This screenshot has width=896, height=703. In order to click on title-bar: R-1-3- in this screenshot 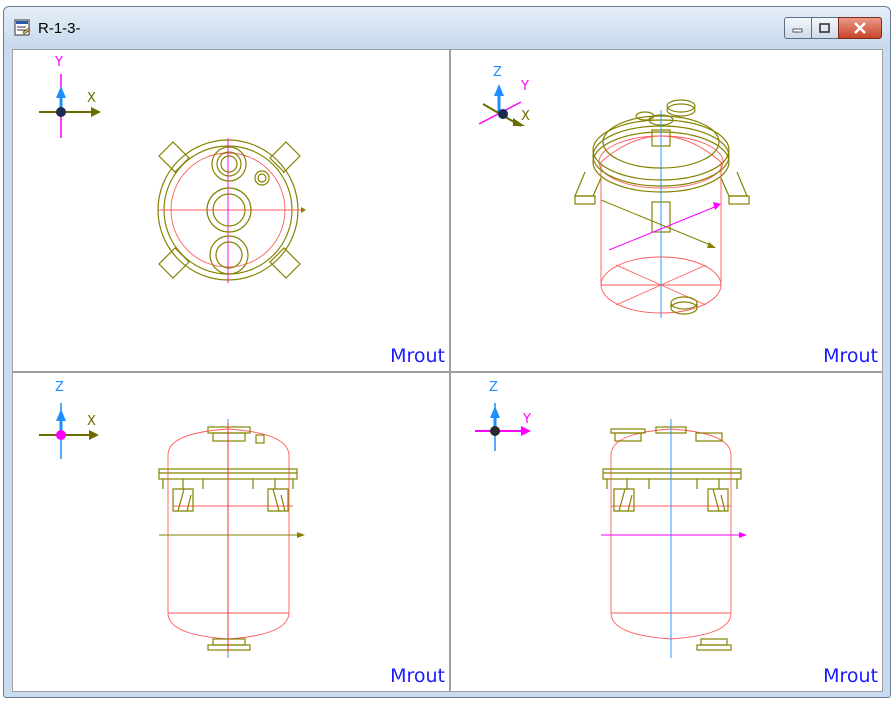, I will do `click(447, 28)`.